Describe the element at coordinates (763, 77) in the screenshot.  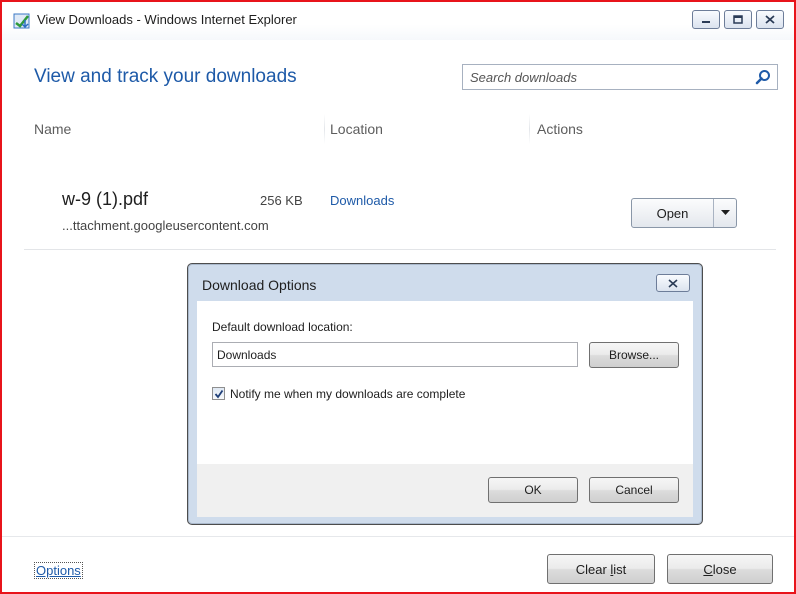
I see `search-icon` at that location.